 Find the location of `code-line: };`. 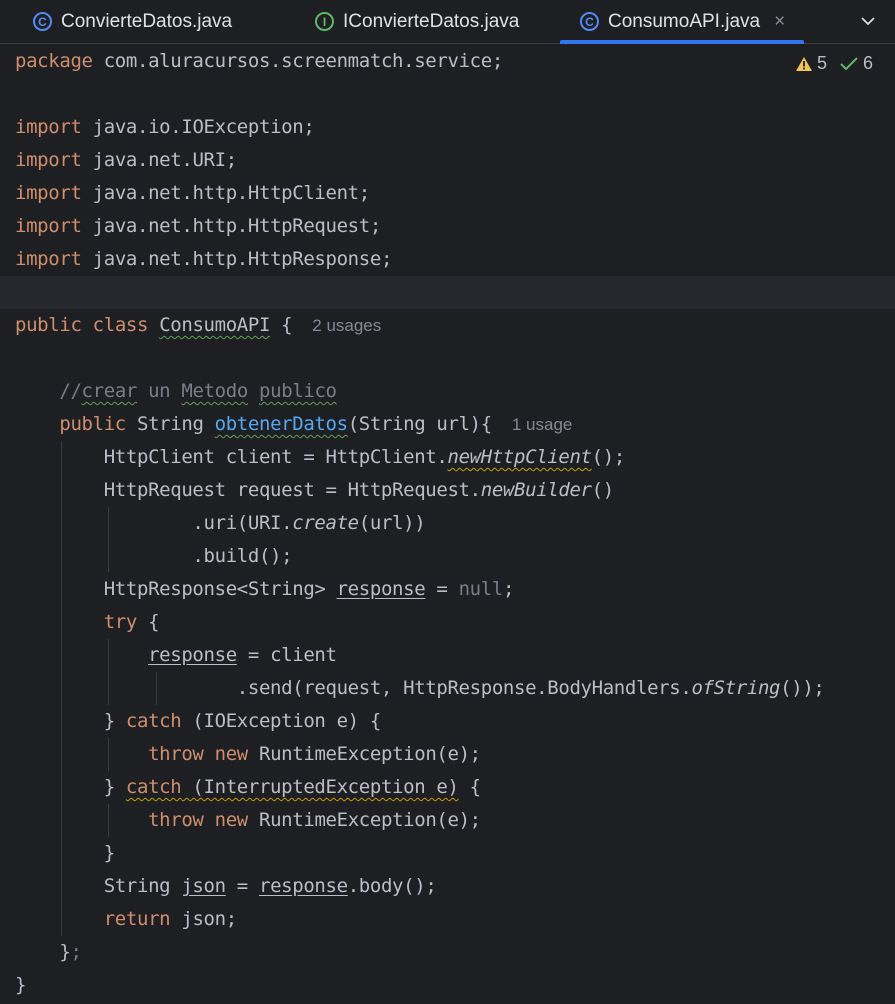

code-line: }; is located at coordinates (48, 952).